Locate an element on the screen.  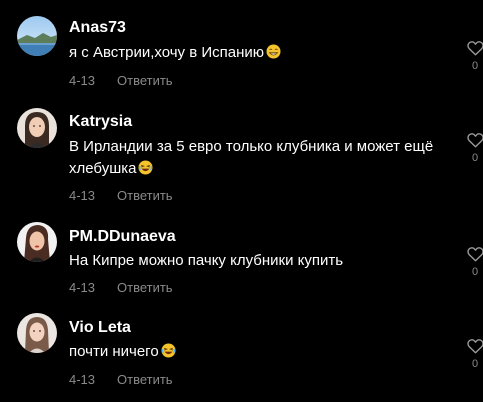
username: Vio Leta is located at coordinates (100, 328).